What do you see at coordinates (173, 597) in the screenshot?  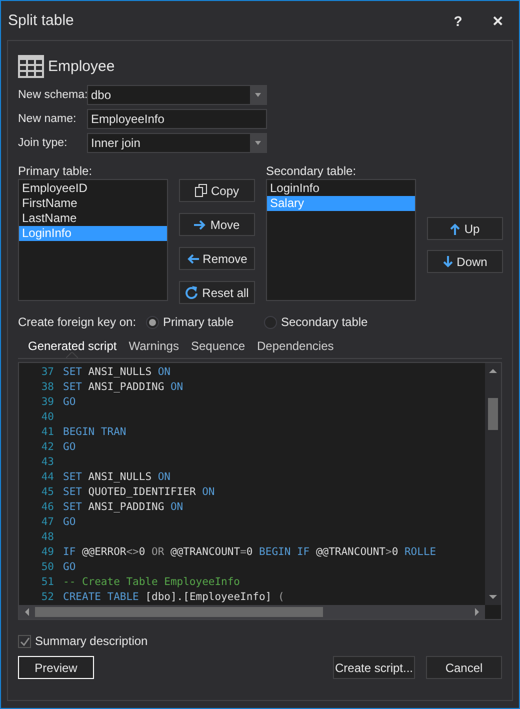 I see `code-line: CREATE TABLE [dbo].[EmployeeInfo] (` at bounding box center [173, 597].